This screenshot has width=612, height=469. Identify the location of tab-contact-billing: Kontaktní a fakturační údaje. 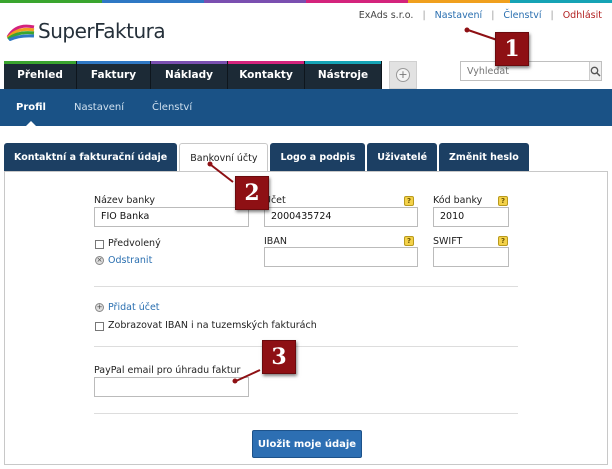
(91, 157).